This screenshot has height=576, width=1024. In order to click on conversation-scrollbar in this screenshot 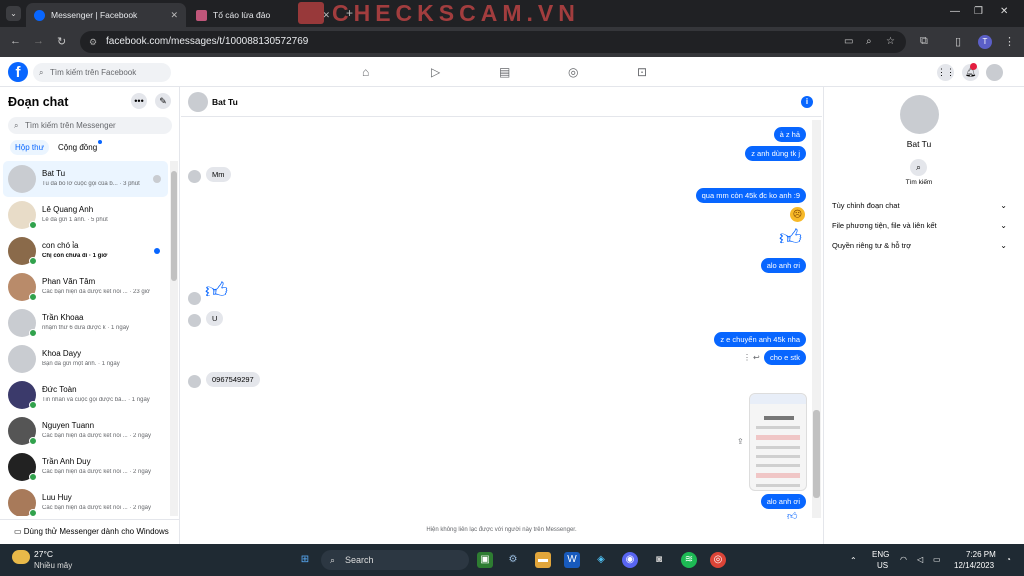, I will do `click(816, 319)`.